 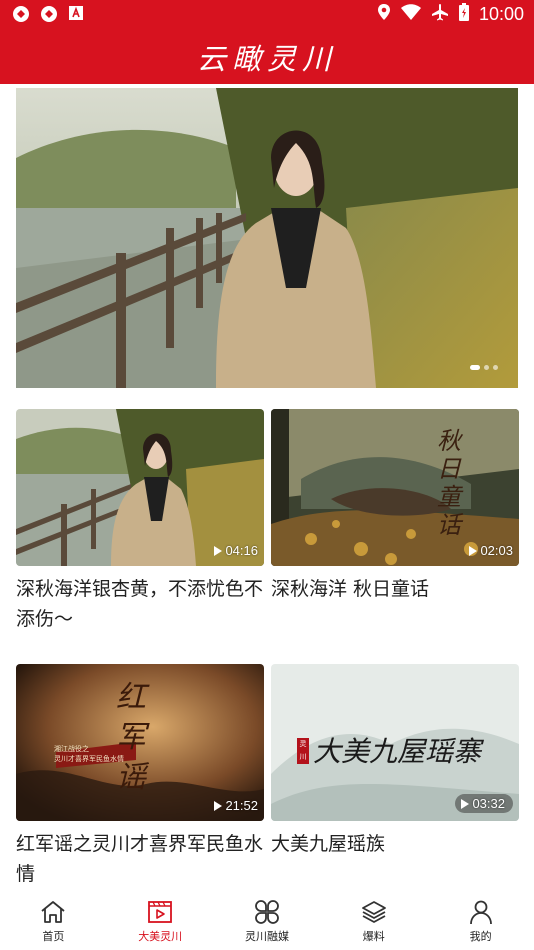 I want to click on video-duration: 21:52, so click(x=236, y=805).